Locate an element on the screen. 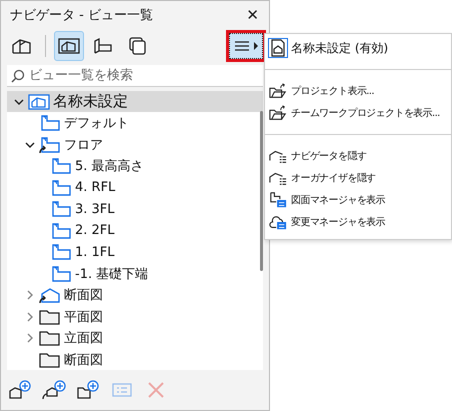 This screenshot has width=452, height=411. new-view-icon is located at coordinates (20, 390).